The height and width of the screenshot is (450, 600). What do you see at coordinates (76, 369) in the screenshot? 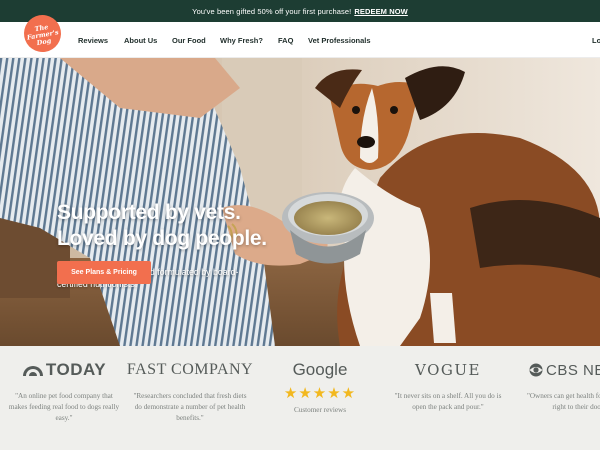
I see `today-logo-text: TODAY` at bounding box center [76, 369].